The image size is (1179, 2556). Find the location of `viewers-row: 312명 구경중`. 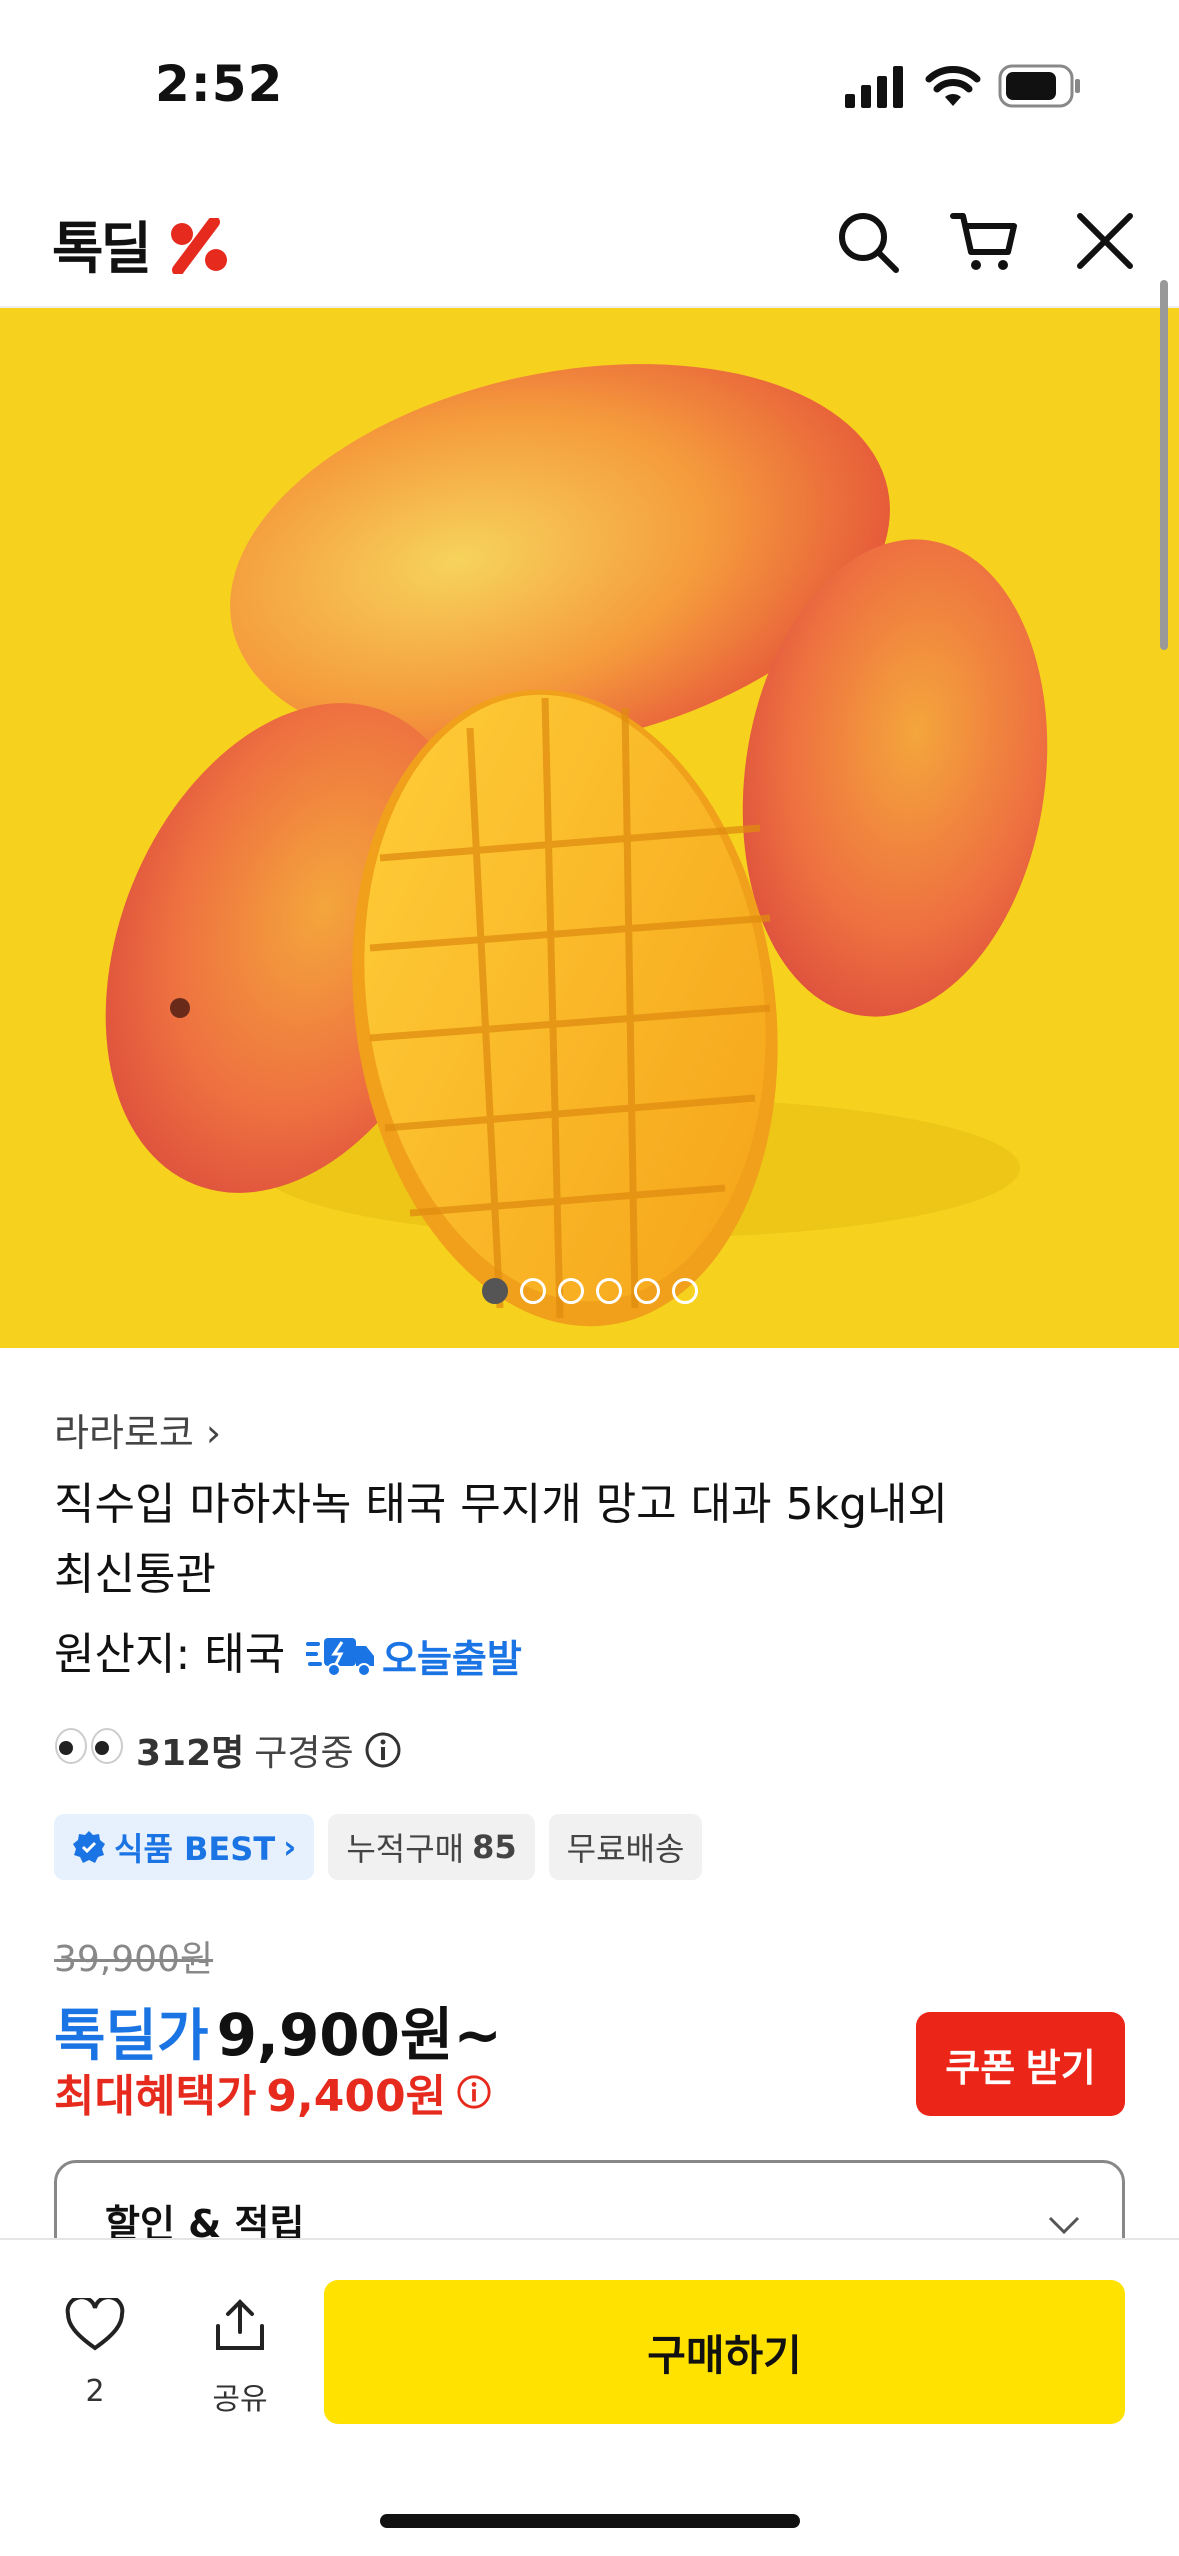

viewers-row: 312명 구경중 is located at coordinates (228, 1750).